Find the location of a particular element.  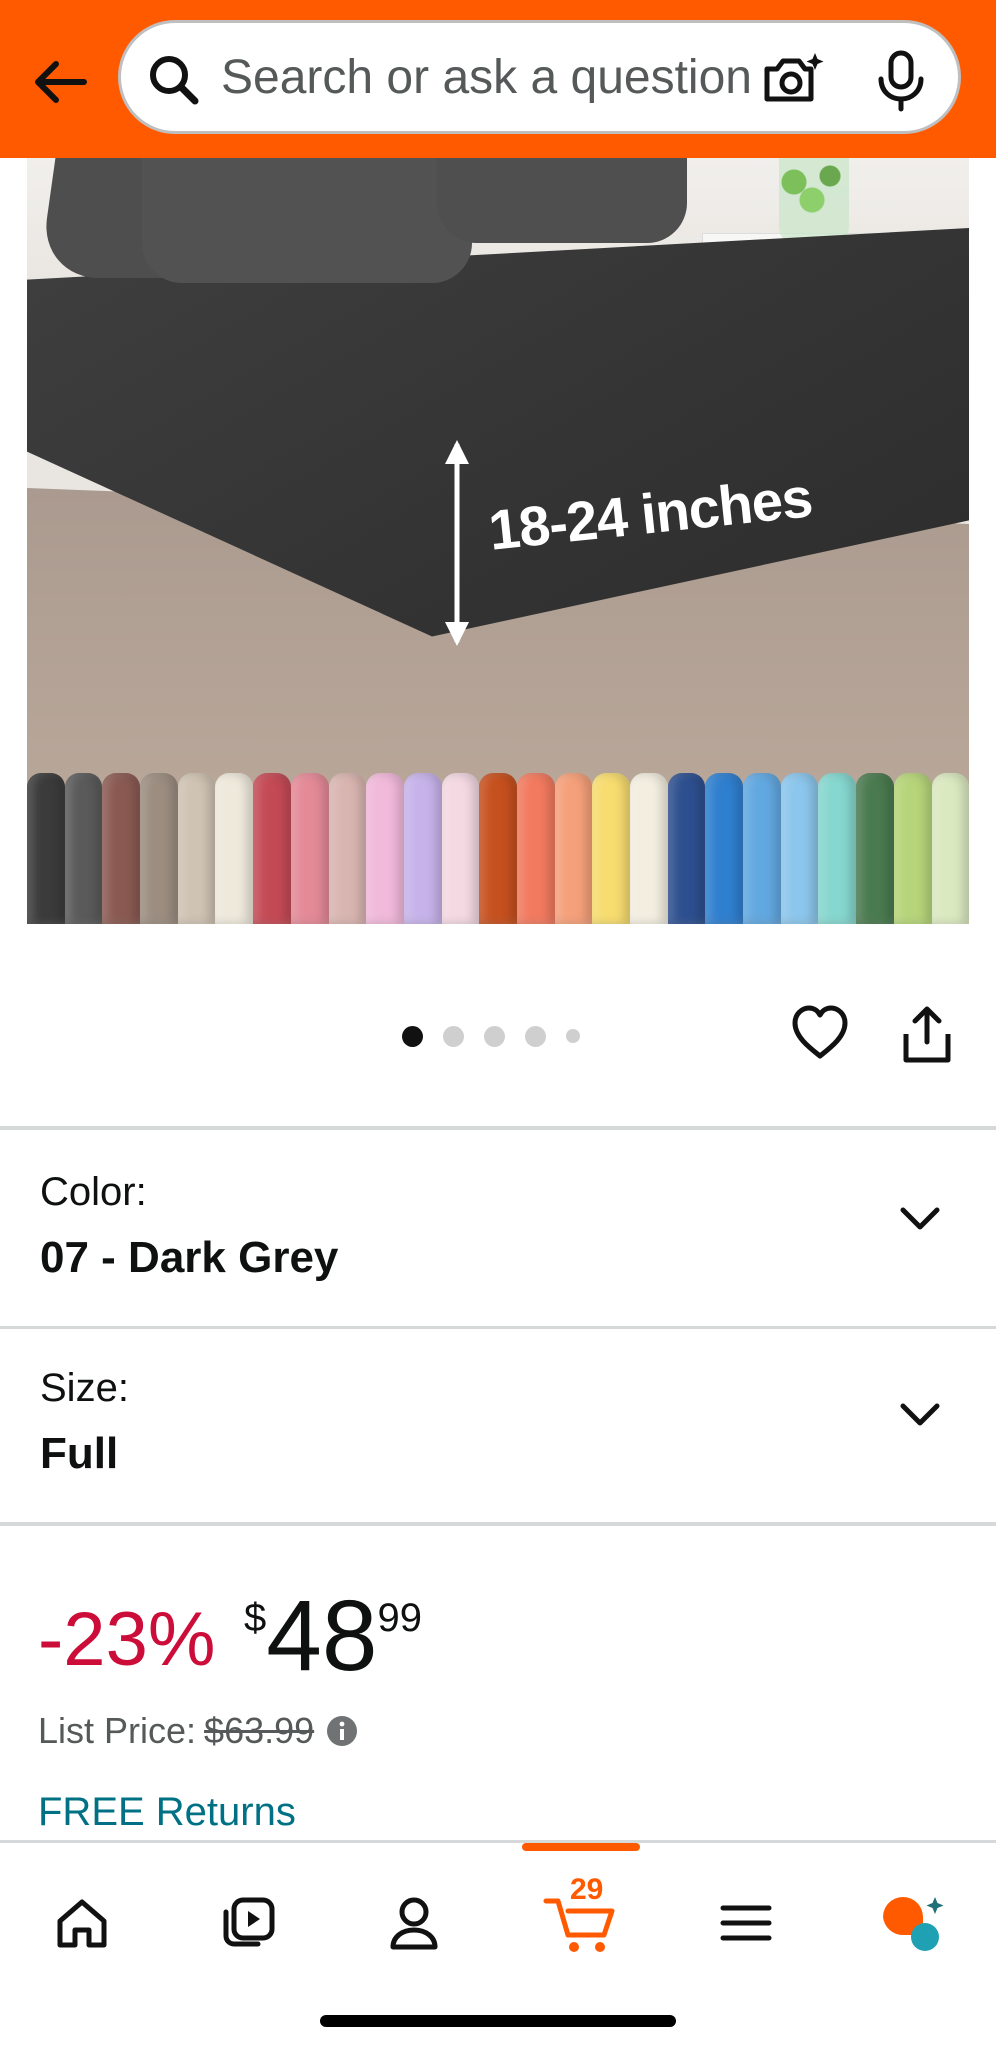

list-price-label: List Price: is located at coordinates (117, 1730).